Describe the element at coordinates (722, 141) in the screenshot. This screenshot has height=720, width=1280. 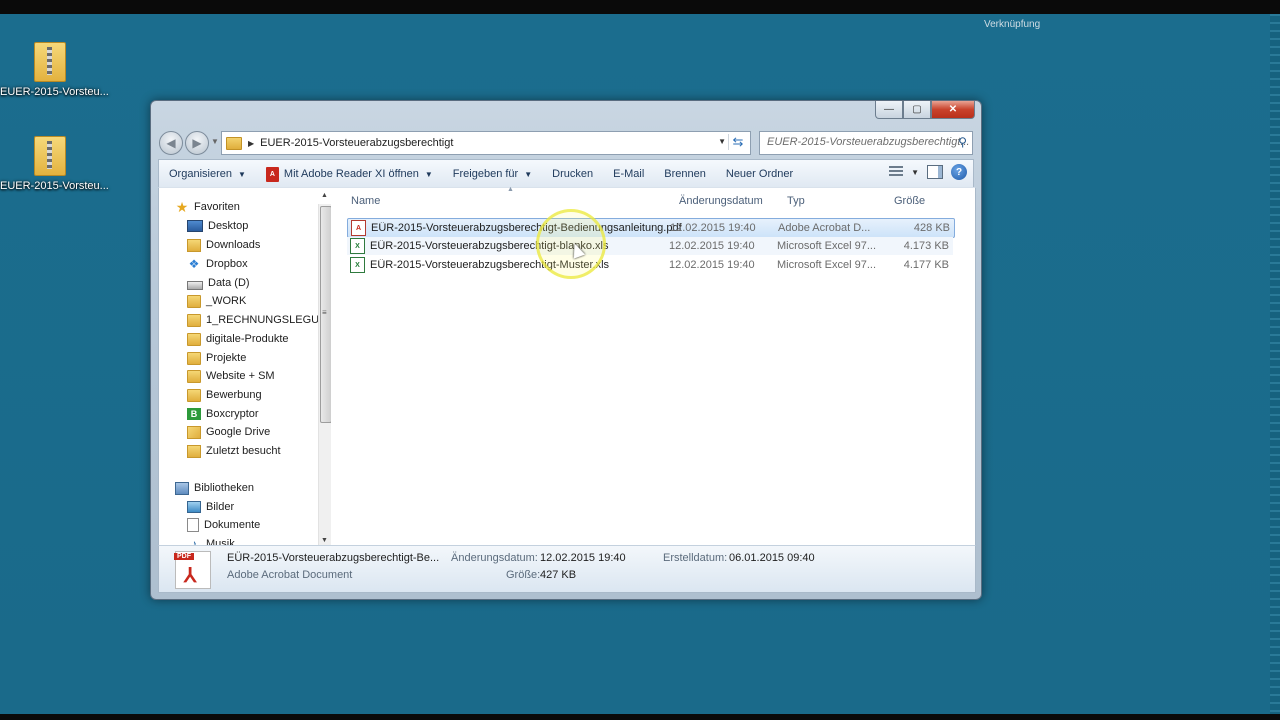
I see `address-dropdown-icon: ▼` at that location.